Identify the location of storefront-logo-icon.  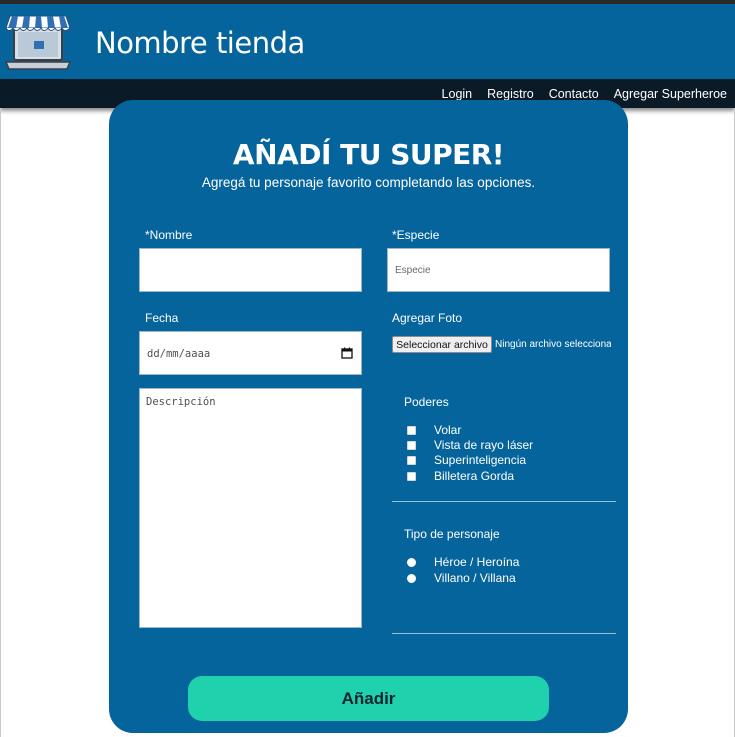
(38, 44).